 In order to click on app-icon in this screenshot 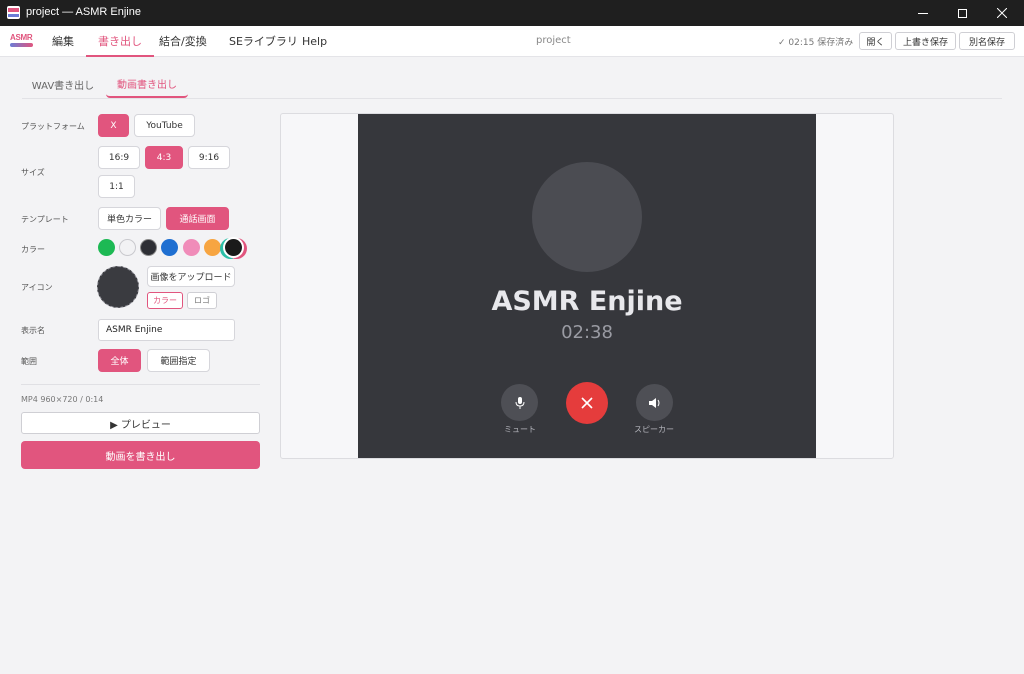, I will do `click(13, 12)`.